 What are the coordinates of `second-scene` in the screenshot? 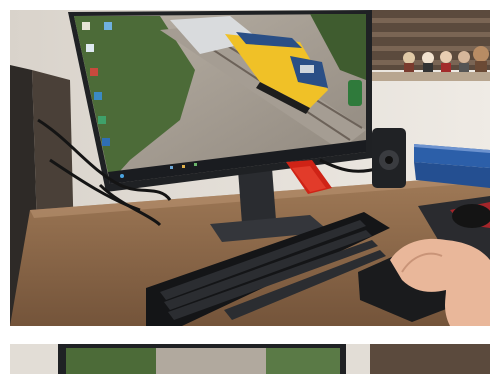 It's located at (250, 359).